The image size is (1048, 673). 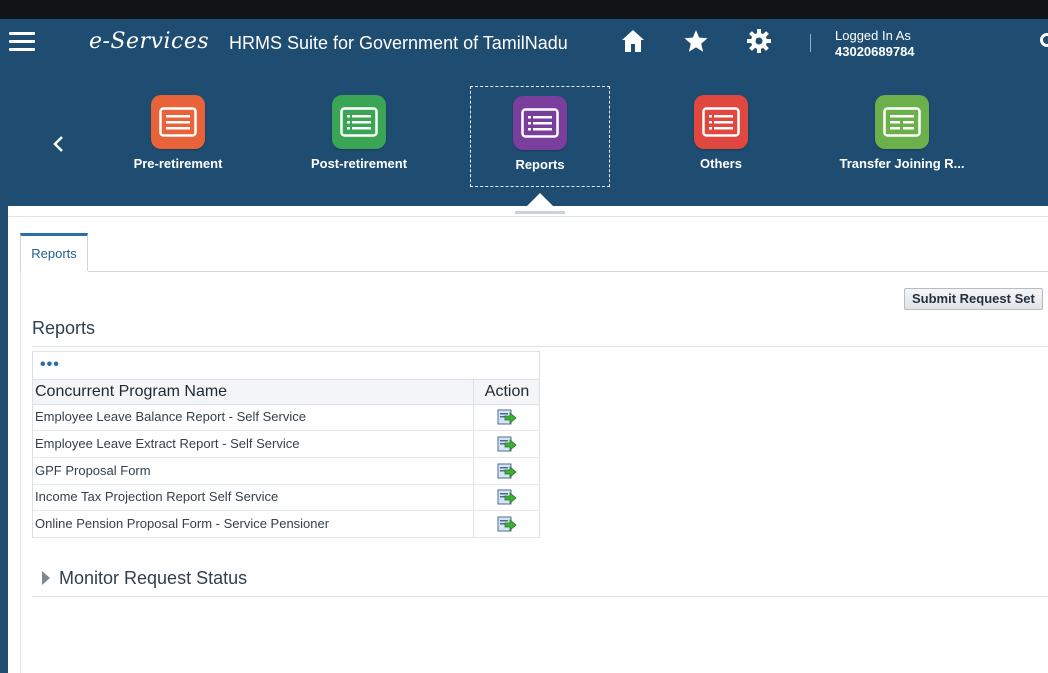 I want to click on gear-icon, so click(x=759, y=41).